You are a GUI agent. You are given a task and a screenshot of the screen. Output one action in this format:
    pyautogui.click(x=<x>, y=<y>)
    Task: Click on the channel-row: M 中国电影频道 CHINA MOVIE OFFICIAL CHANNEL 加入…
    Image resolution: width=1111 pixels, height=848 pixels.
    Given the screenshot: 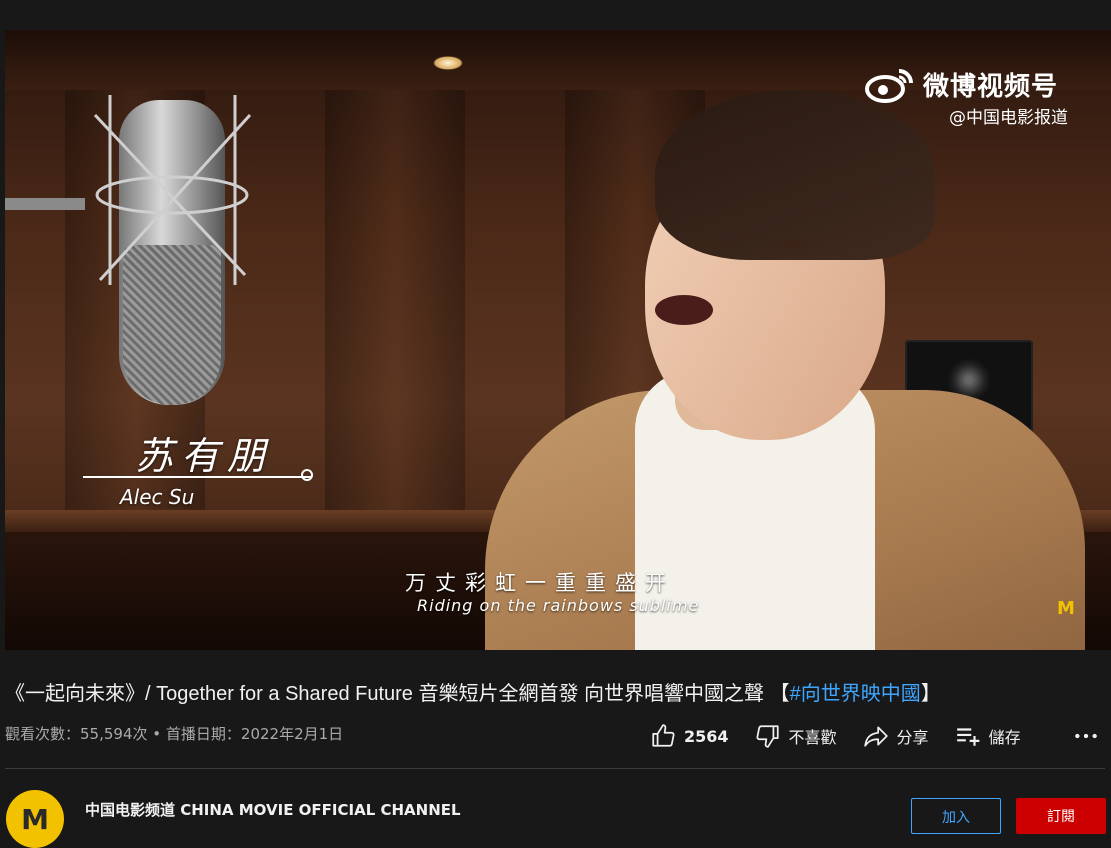 What is the action you would take?
    pyautogui.click(x=555, y=815)
    